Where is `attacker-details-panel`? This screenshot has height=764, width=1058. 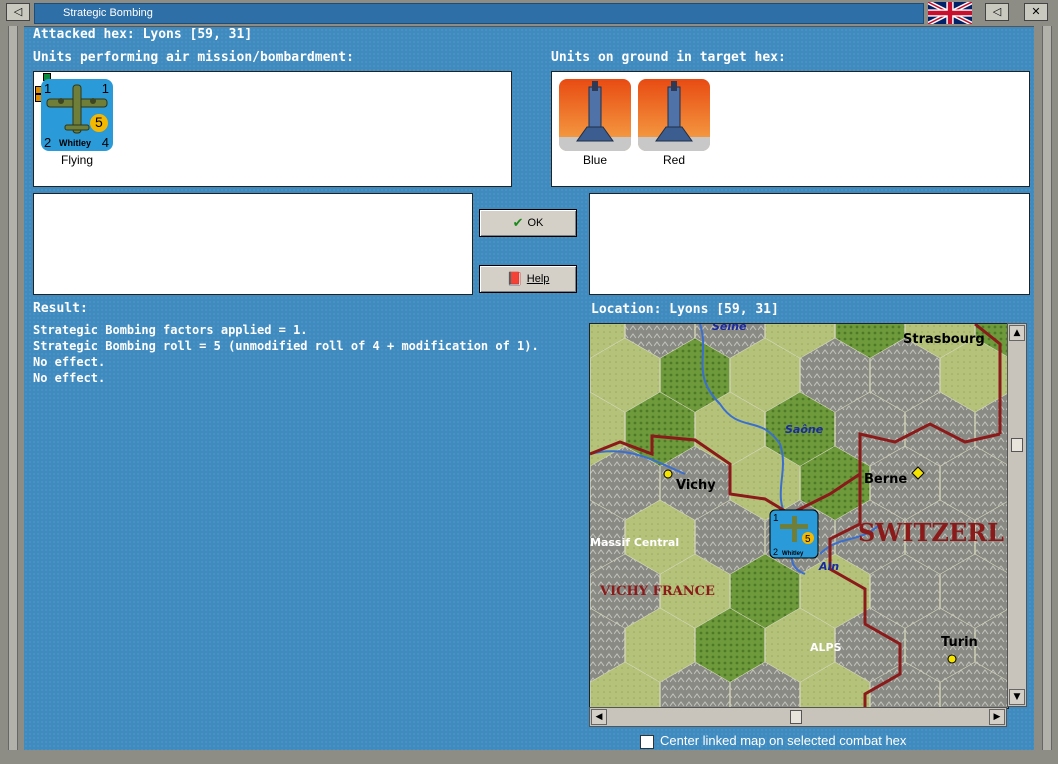
attacker-details-panel is located at coordinates (253, 244).